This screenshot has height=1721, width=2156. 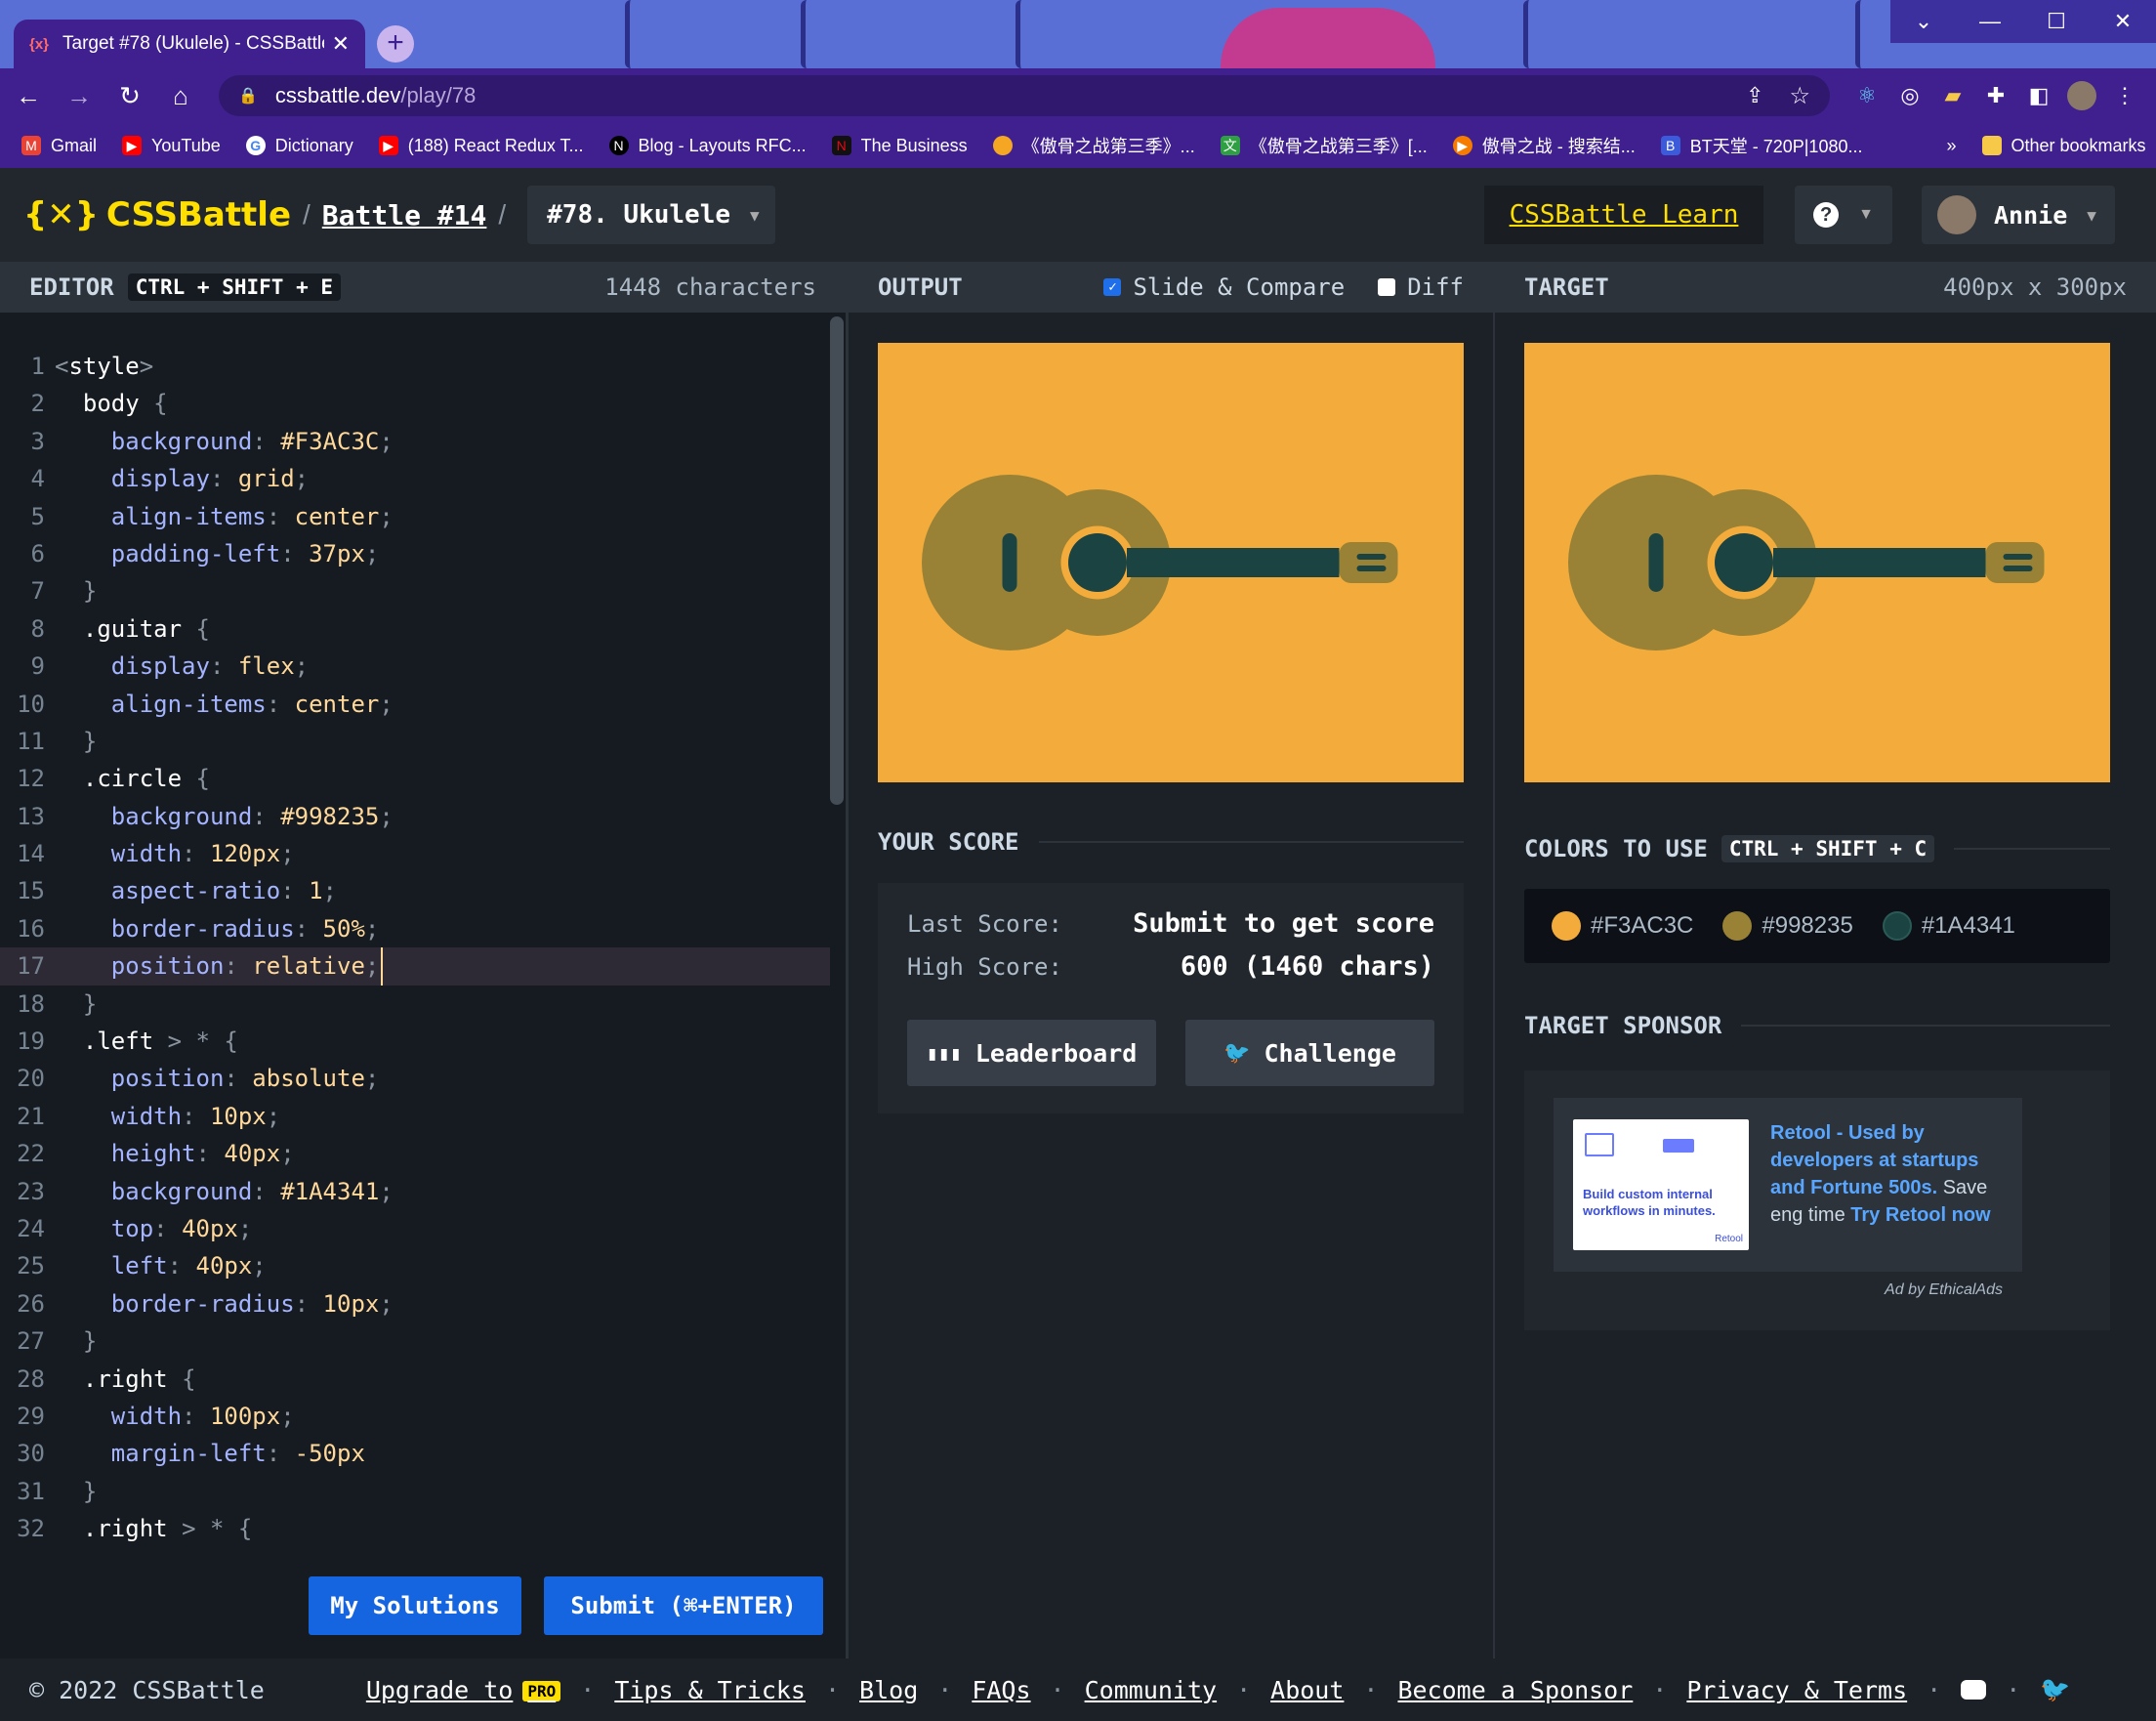 What do you see at coordinates (1951, 146) in the screenshot?
I see `bookmarks-overflow-button: »` at bounding box center [1951, 146].